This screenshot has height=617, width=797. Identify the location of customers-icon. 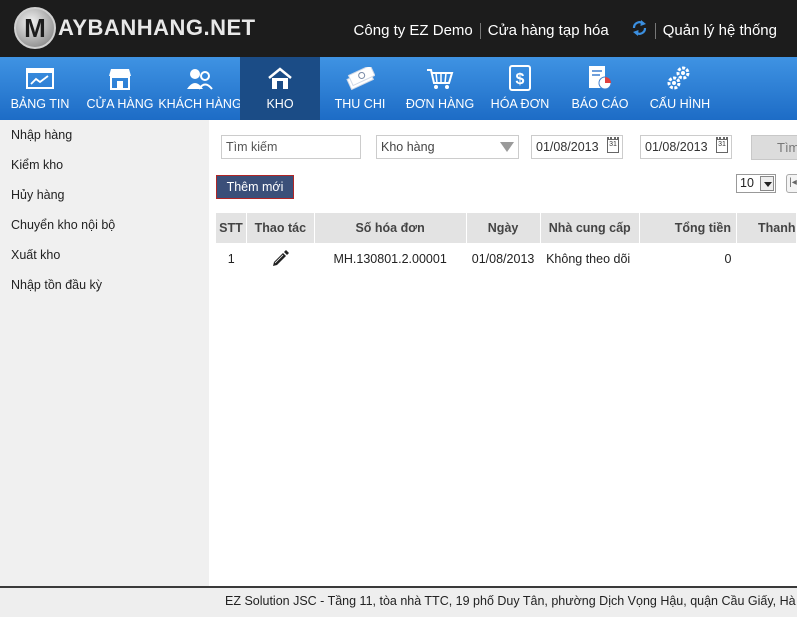
(200, 75).